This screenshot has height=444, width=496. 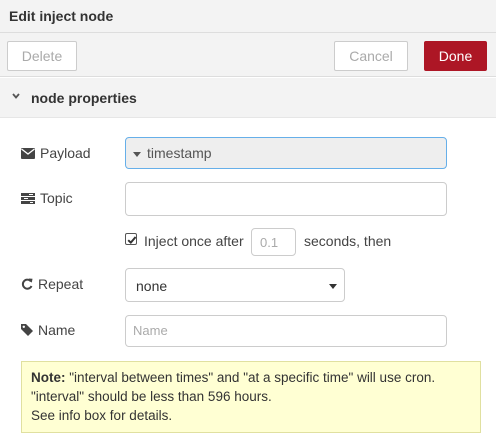 I want to click on tasks-icon, so click(x=28, y=198).